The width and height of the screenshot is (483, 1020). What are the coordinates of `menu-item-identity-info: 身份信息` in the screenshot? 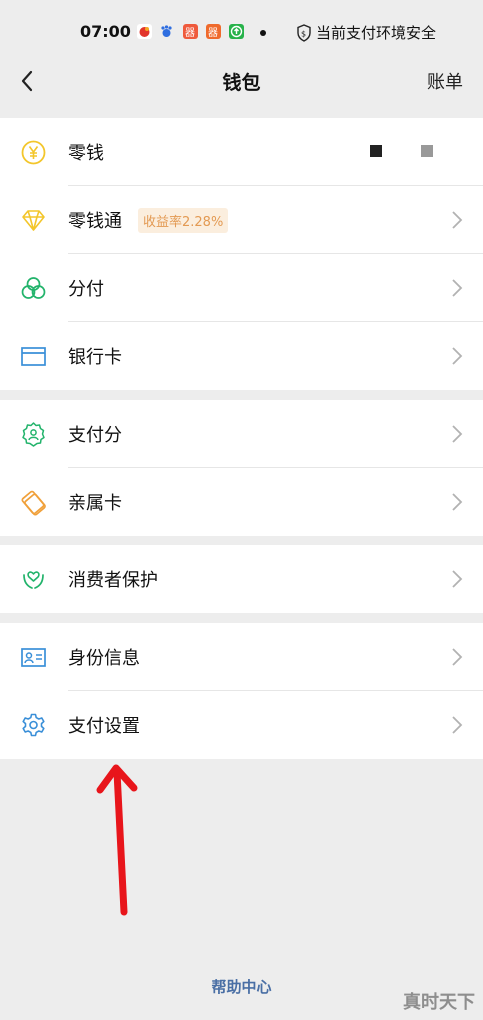 It's located at (241, 657).